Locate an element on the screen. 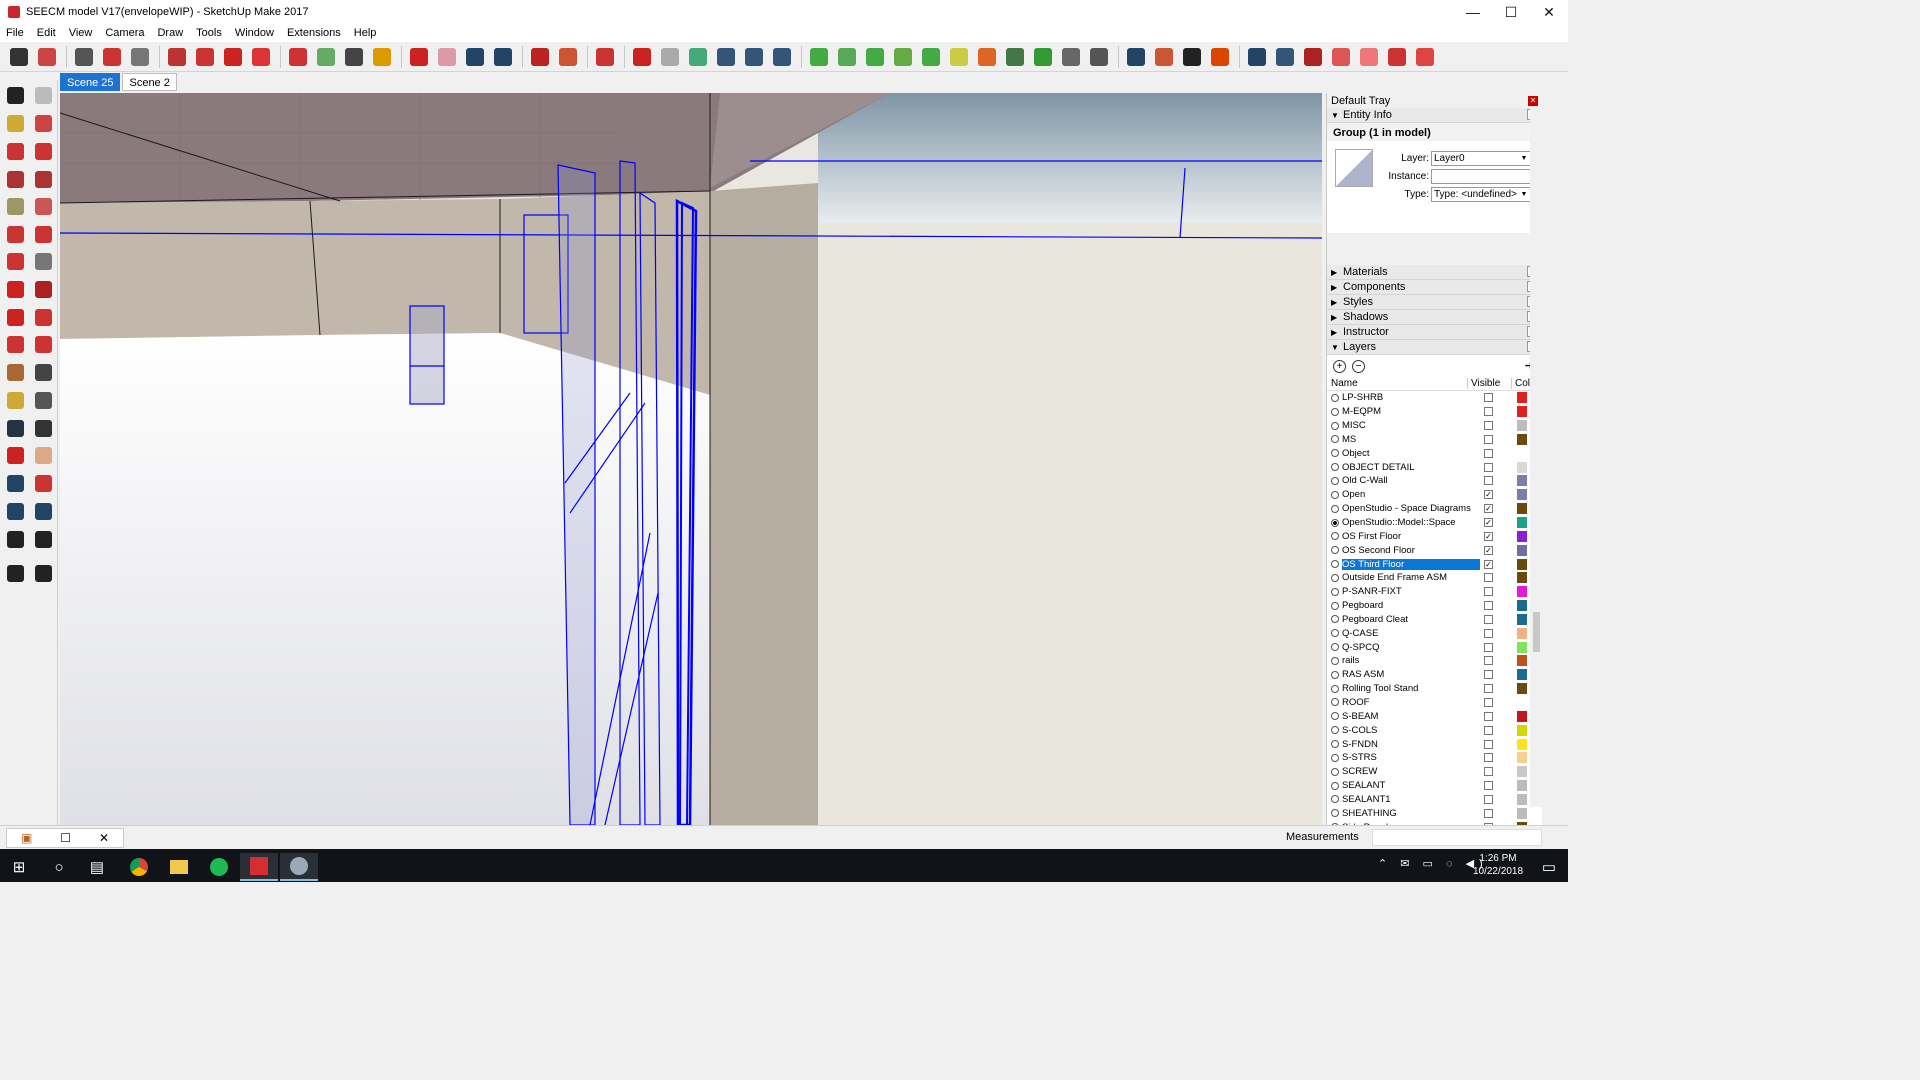  layer-name: OBJECT DETAIL is located at coordinates (1411, 467).